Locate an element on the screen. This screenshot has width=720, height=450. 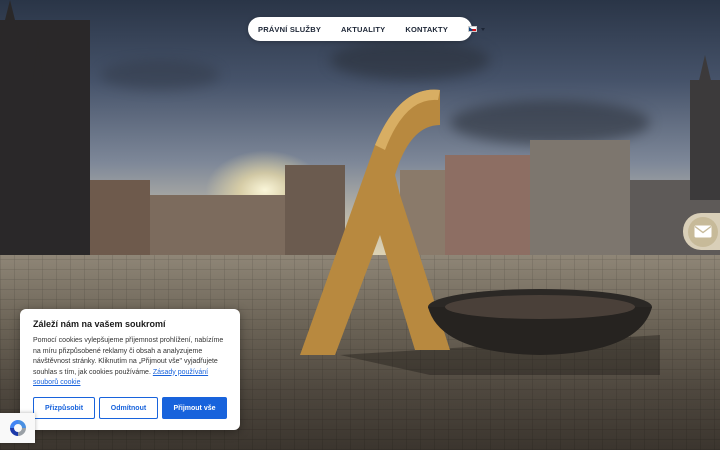
mail-icon is located at coordinates (702, 231).